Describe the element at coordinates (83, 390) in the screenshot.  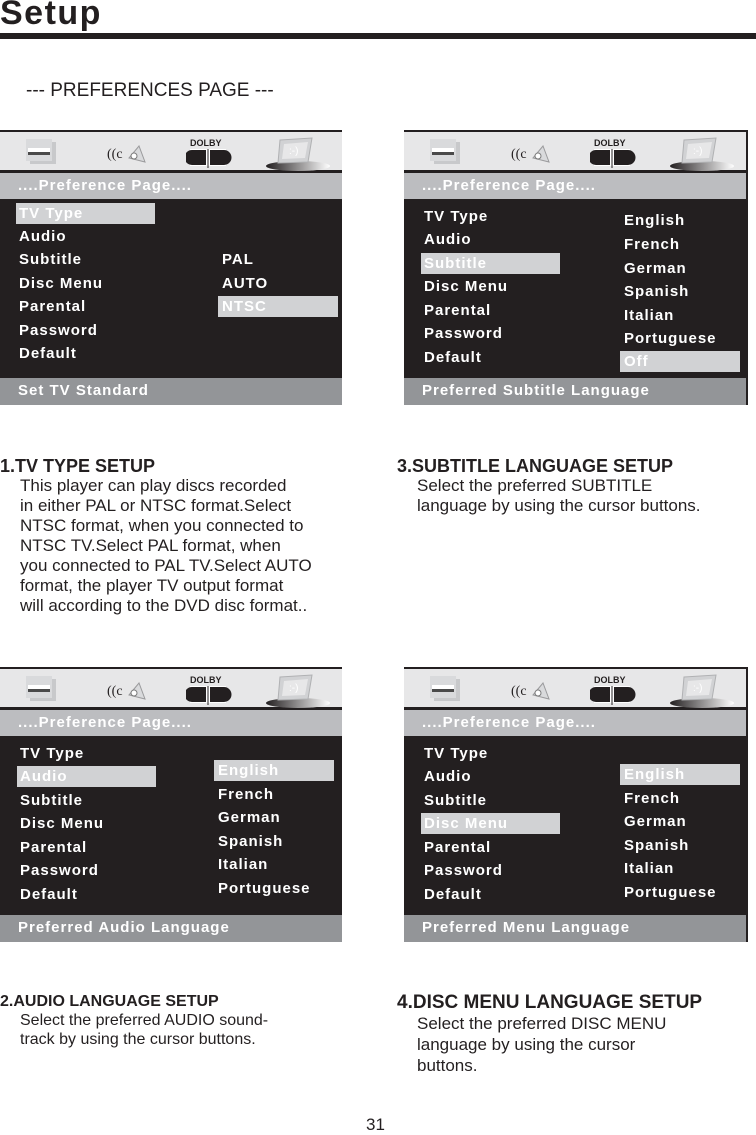
I see `status-footer-label: Set TV Standard` at that location.